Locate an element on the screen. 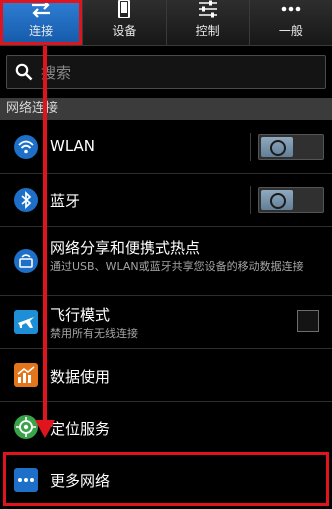 The width and height of the screenshot is (332, 509). hotspot-icon is located at coordinates (26, 261).